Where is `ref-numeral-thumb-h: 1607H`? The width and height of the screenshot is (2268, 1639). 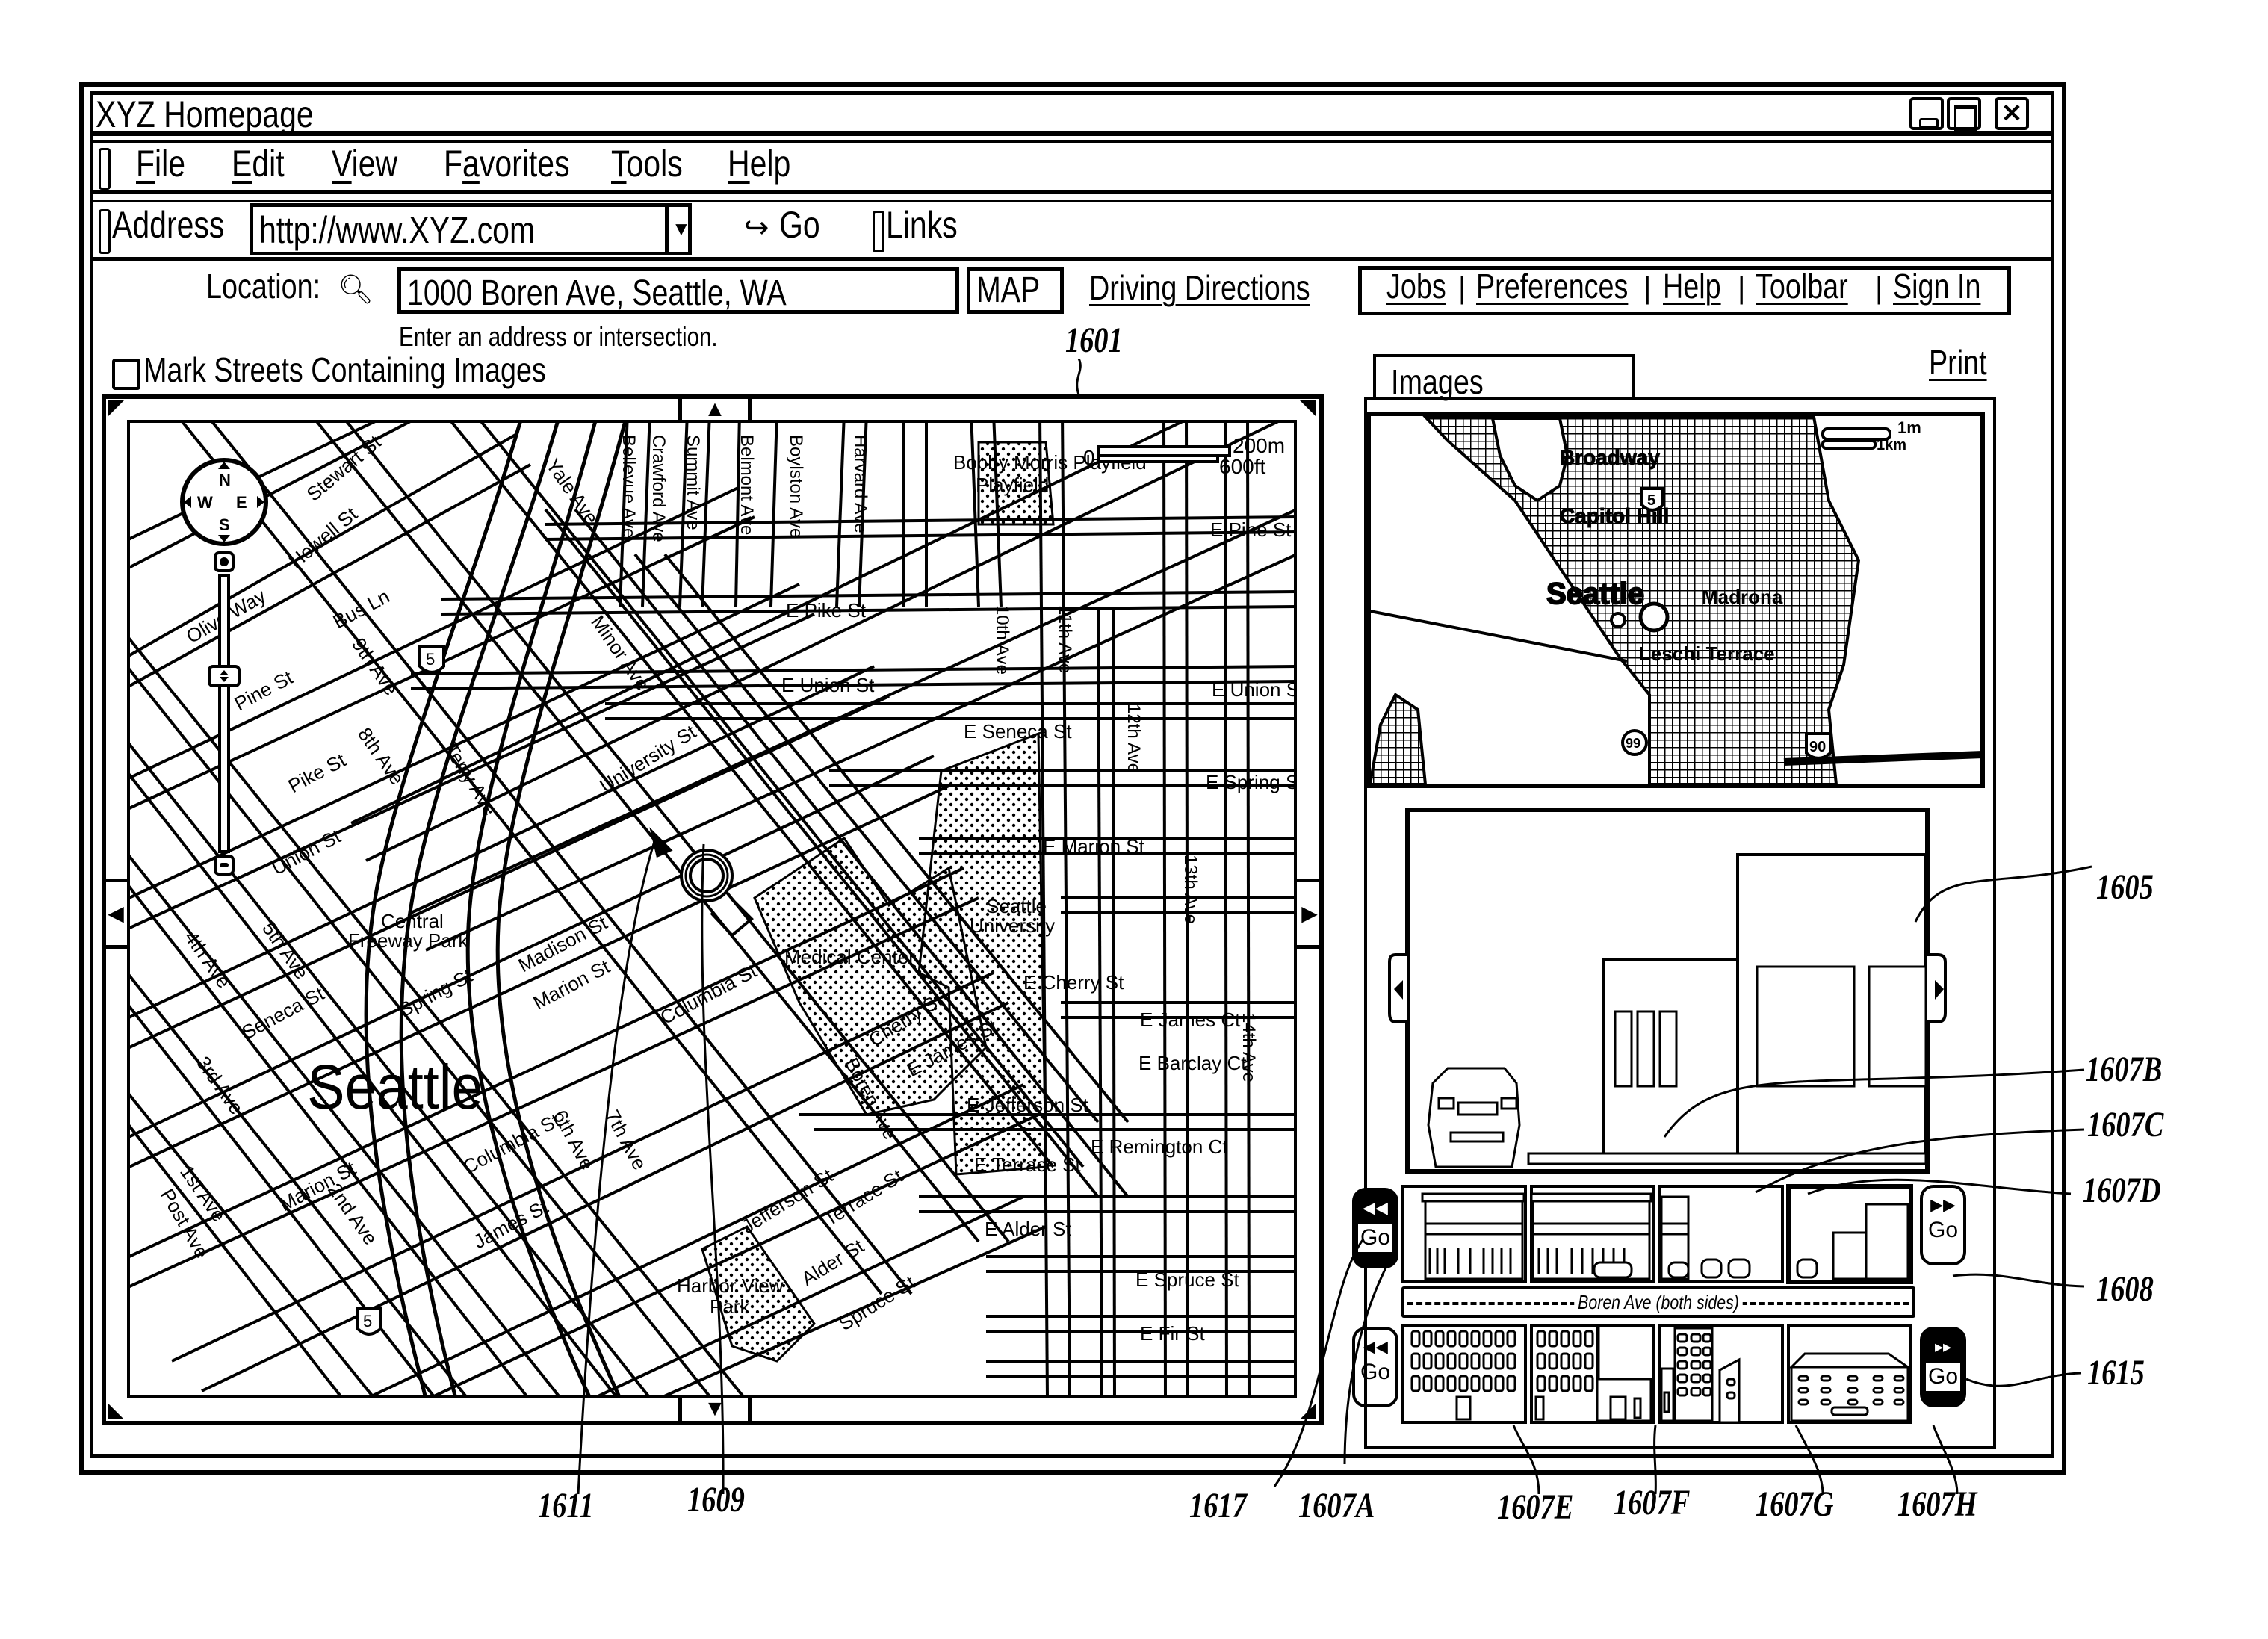 ref-numeral-thumb-h: 1607H is located at coordinates (1937, 1504).